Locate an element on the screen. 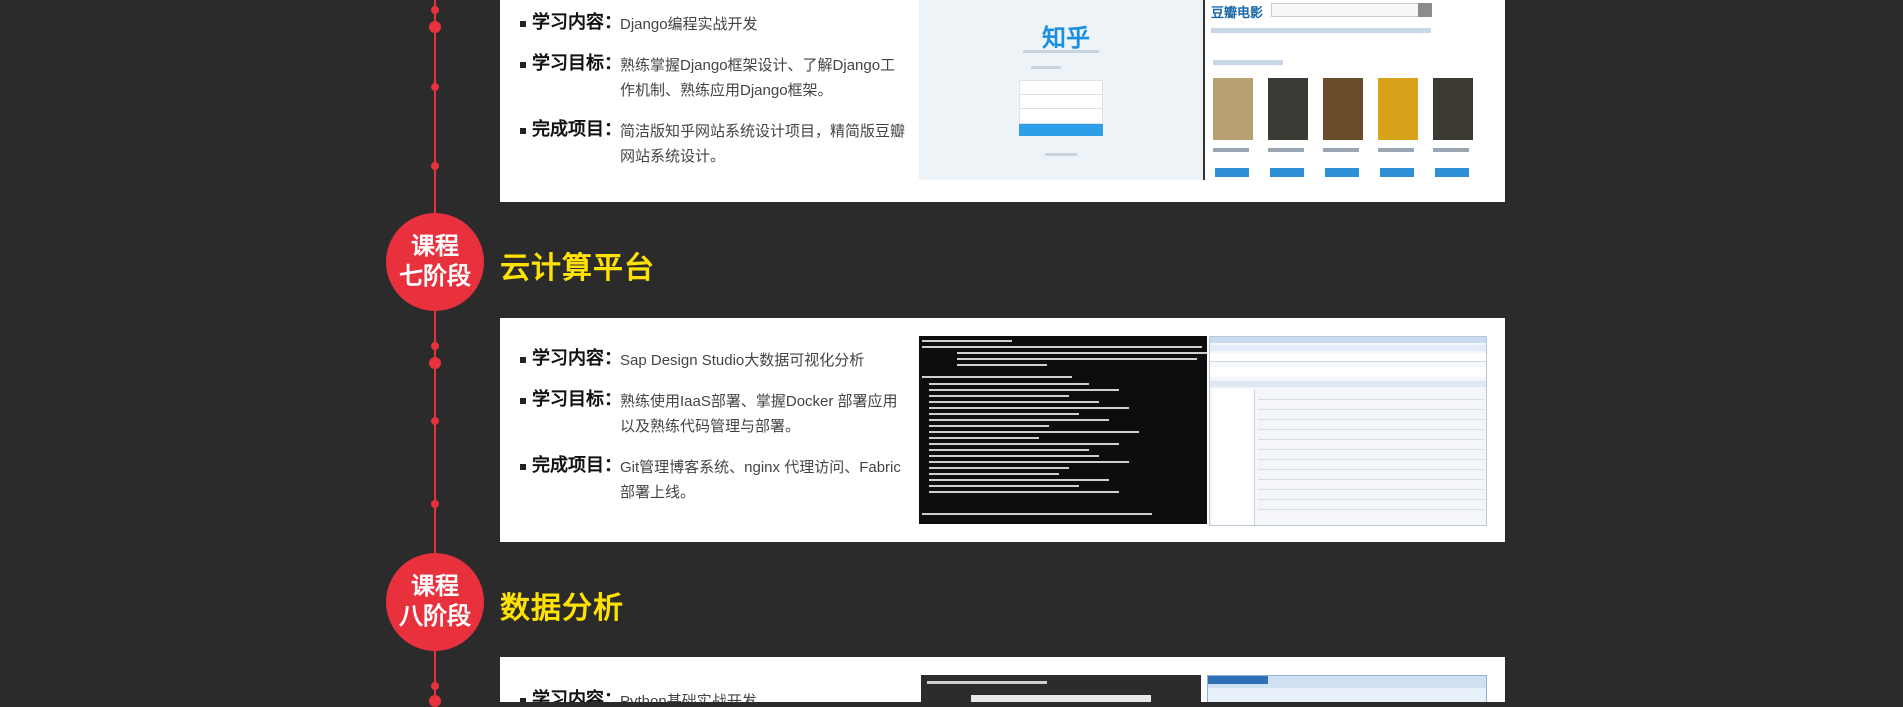 The image size is (1903, 707). zhihu-footer is located at coordinates (1061, 154).